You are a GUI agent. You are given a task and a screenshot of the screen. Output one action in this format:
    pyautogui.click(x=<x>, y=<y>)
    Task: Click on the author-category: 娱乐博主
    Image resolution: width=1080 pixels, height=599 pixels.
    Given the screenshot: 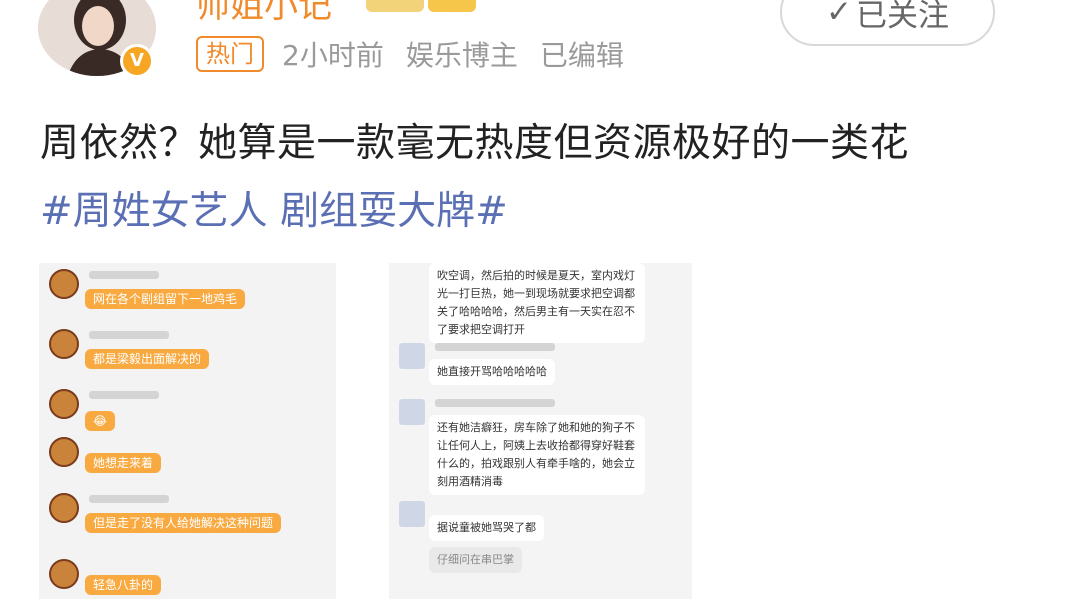 What is the action you would take?
    pyautogui.click(x=461, y=55)
    